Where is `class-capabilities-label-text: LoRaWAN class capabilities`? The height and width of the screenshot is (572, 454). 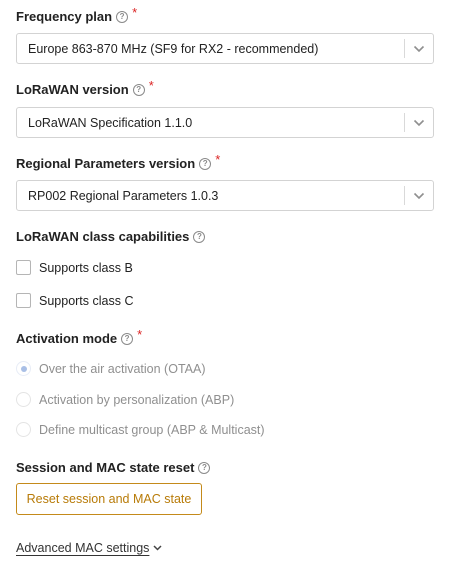 class-capabilities-label-text: LoRaWAN class capabilities is located at coordinates (103, 236).